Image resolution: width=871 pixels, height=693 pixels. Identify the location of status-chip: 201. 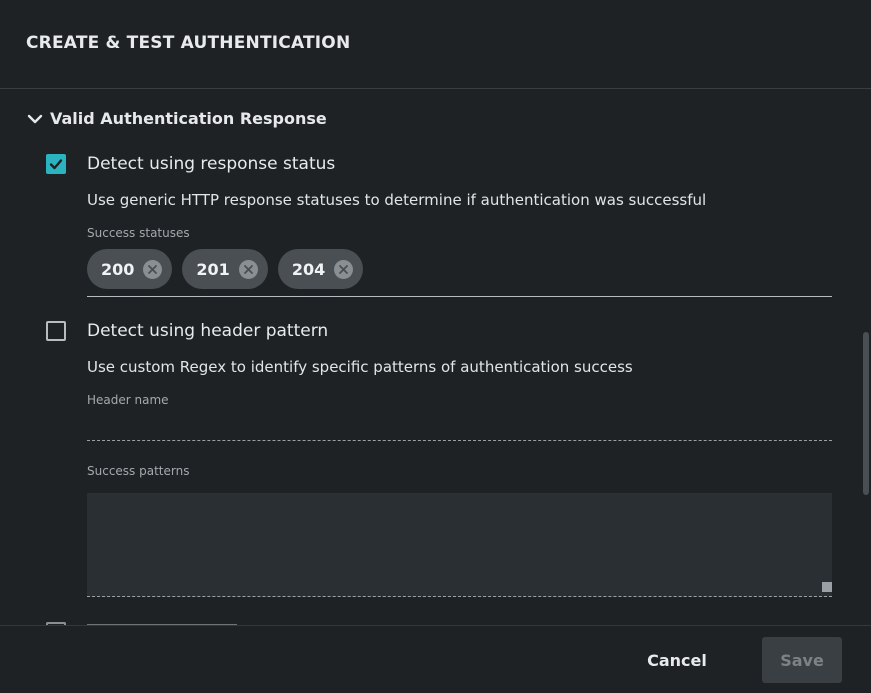
(225, 269).